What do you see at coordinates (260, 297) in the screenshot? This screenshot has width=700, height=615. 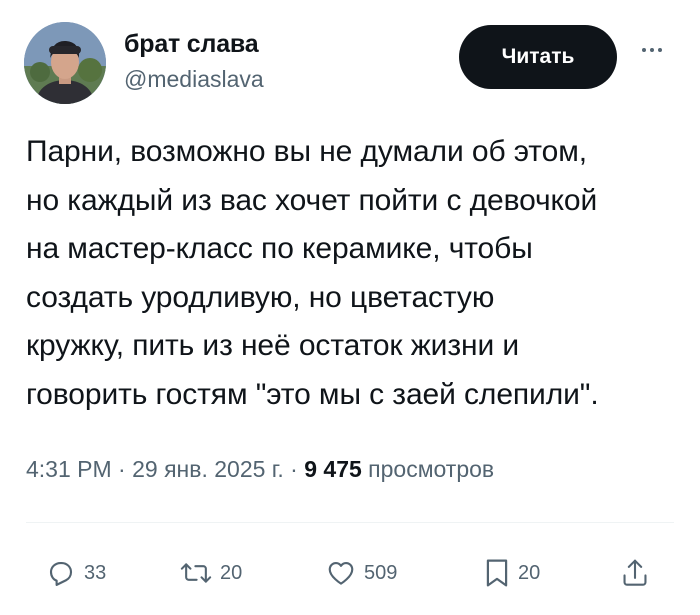 I see `tweet-text-line: создать уродливую, но цветастую` at bounding box center [260, 297].